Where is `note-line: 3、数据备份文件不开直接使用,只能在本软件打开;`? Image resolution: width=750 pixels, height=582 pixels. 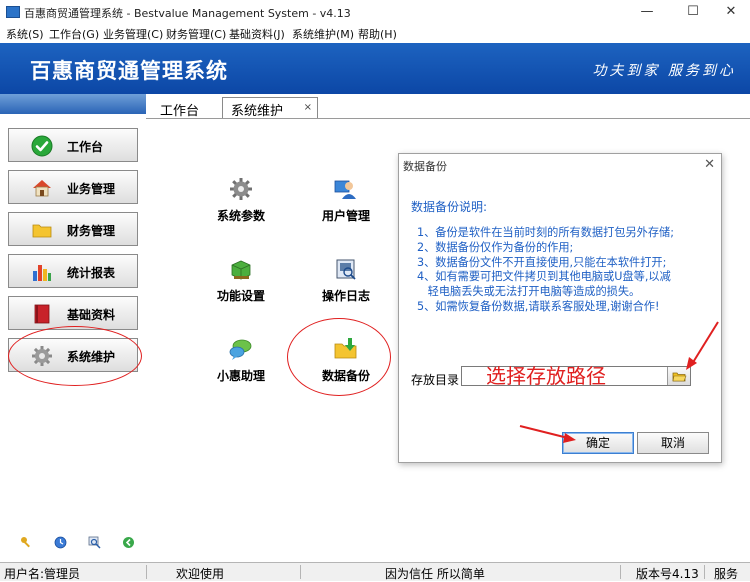
note-line: 3、数据备份文件不开直接使用,只能在本软件打开; is located at coordinates (542, 262).